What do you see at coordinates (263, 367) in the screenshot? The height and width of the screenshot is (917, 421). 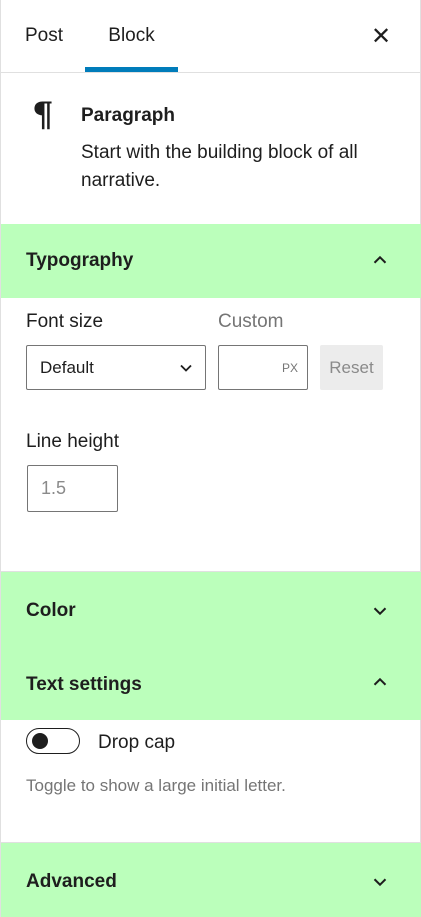 I see `custom-font-size-input: PX` at bounding box center [263, 367].